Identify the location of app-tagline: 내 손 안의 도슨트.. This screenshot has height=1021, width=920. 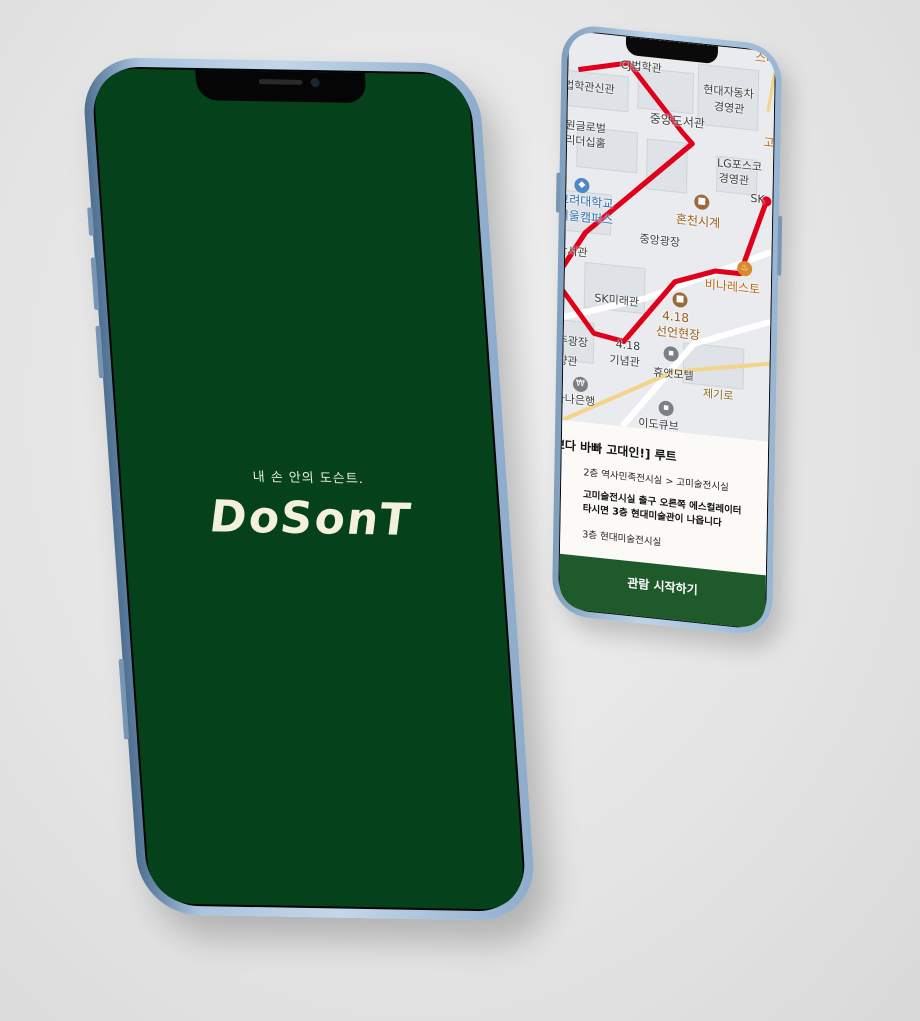
(308, 478).